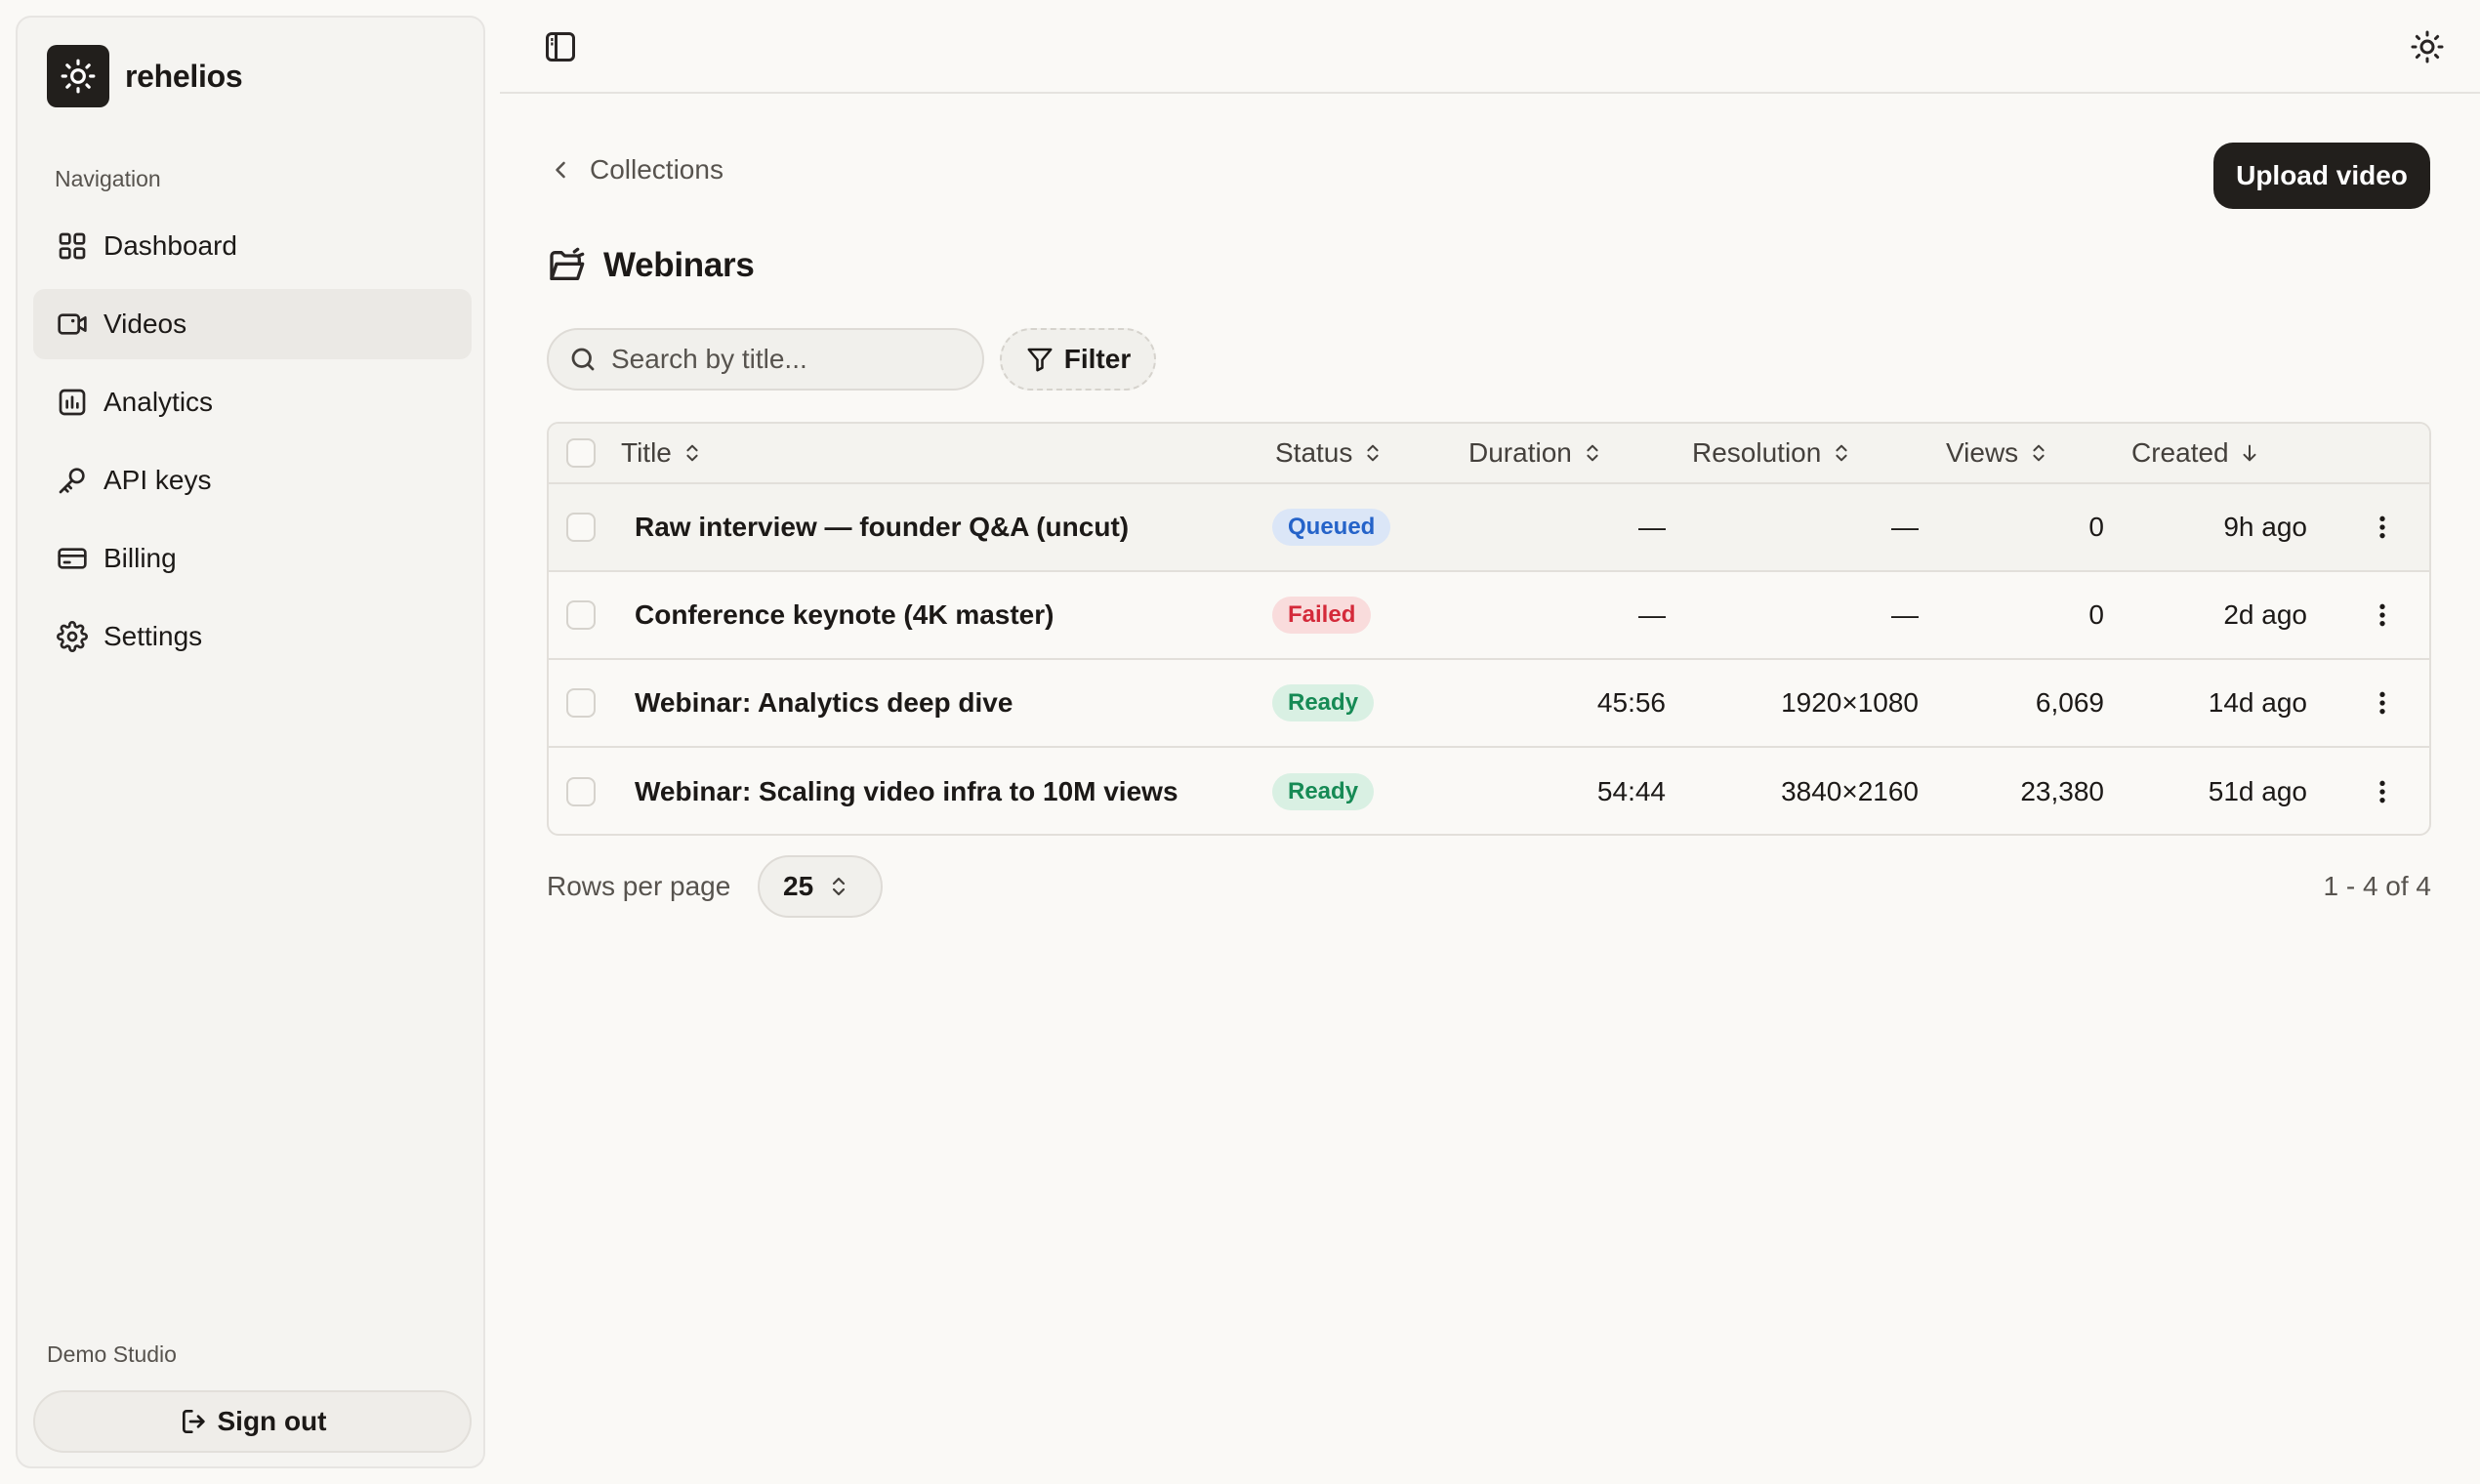 Image resolution: width=2480 pixels, height=1484 pixels. I want to click on breadcrumb-back-link: Collections, so click(635, 170).